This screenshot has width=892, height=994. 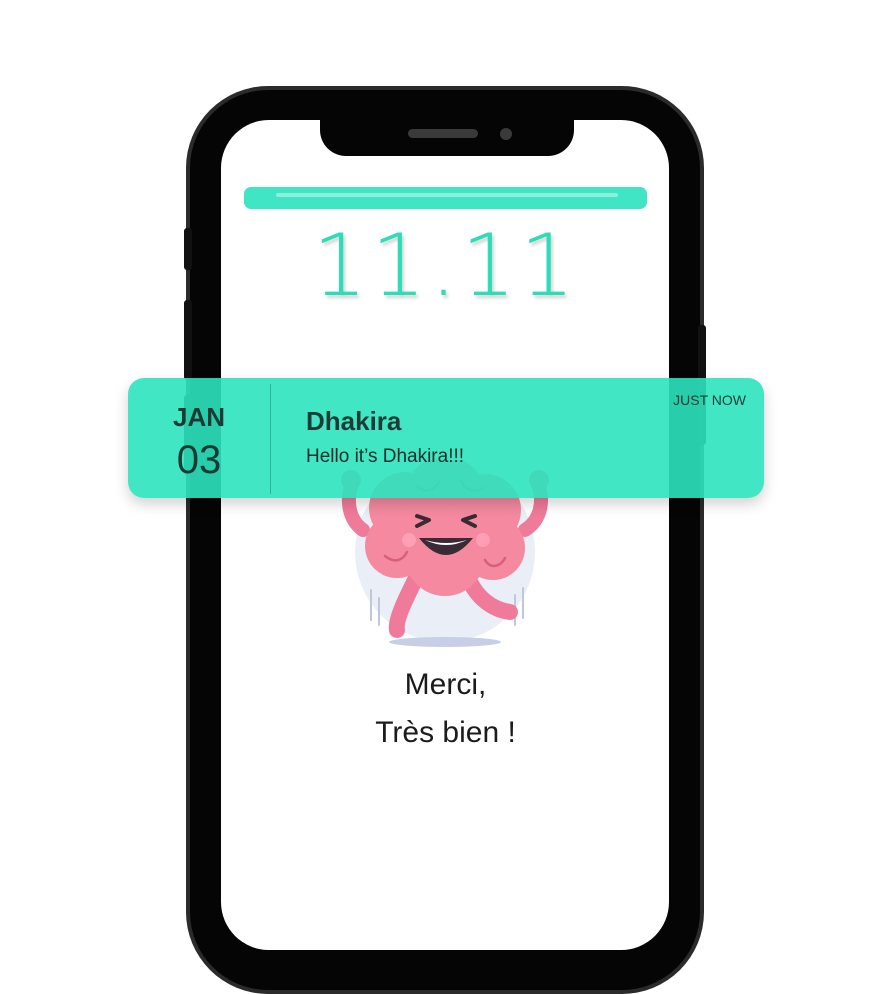 What do you see at coordinates (445, 266) in the screenshot?
I see `lockscreen-clock: 11.11` at bounding box center [445, 266].